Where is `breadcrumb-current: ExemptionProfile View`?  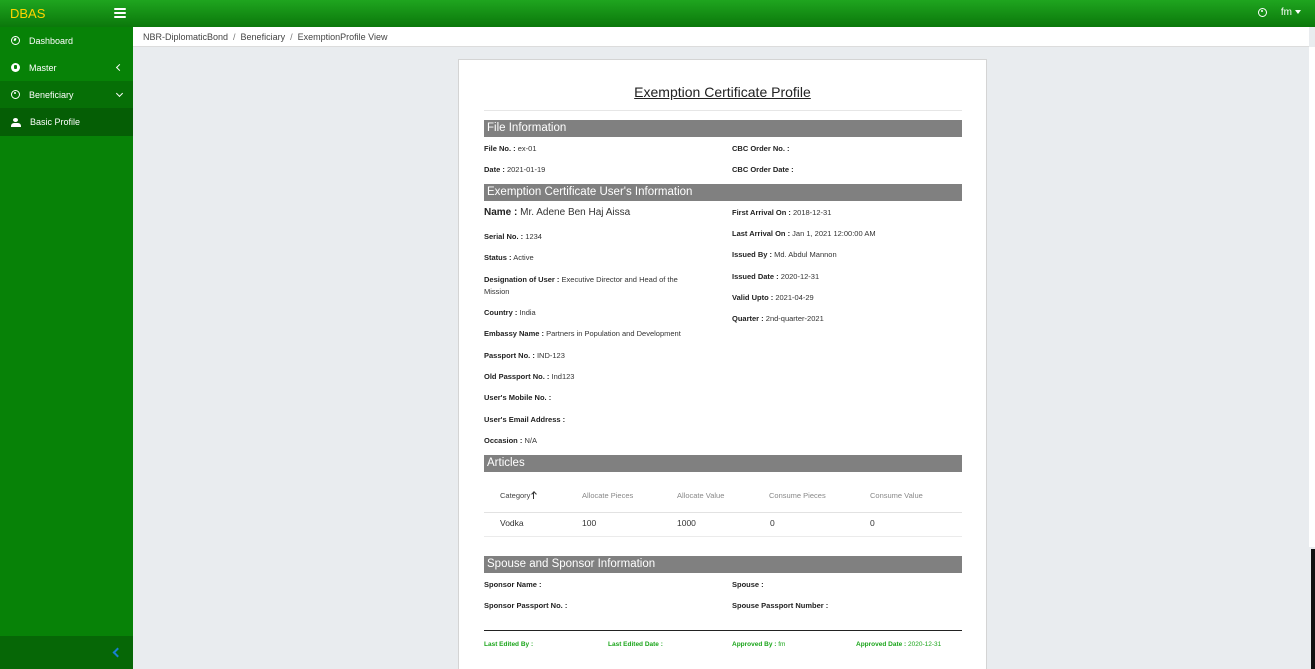
breadcrumb-current: ExemptionProfile View is located at coordinates (342, 37).